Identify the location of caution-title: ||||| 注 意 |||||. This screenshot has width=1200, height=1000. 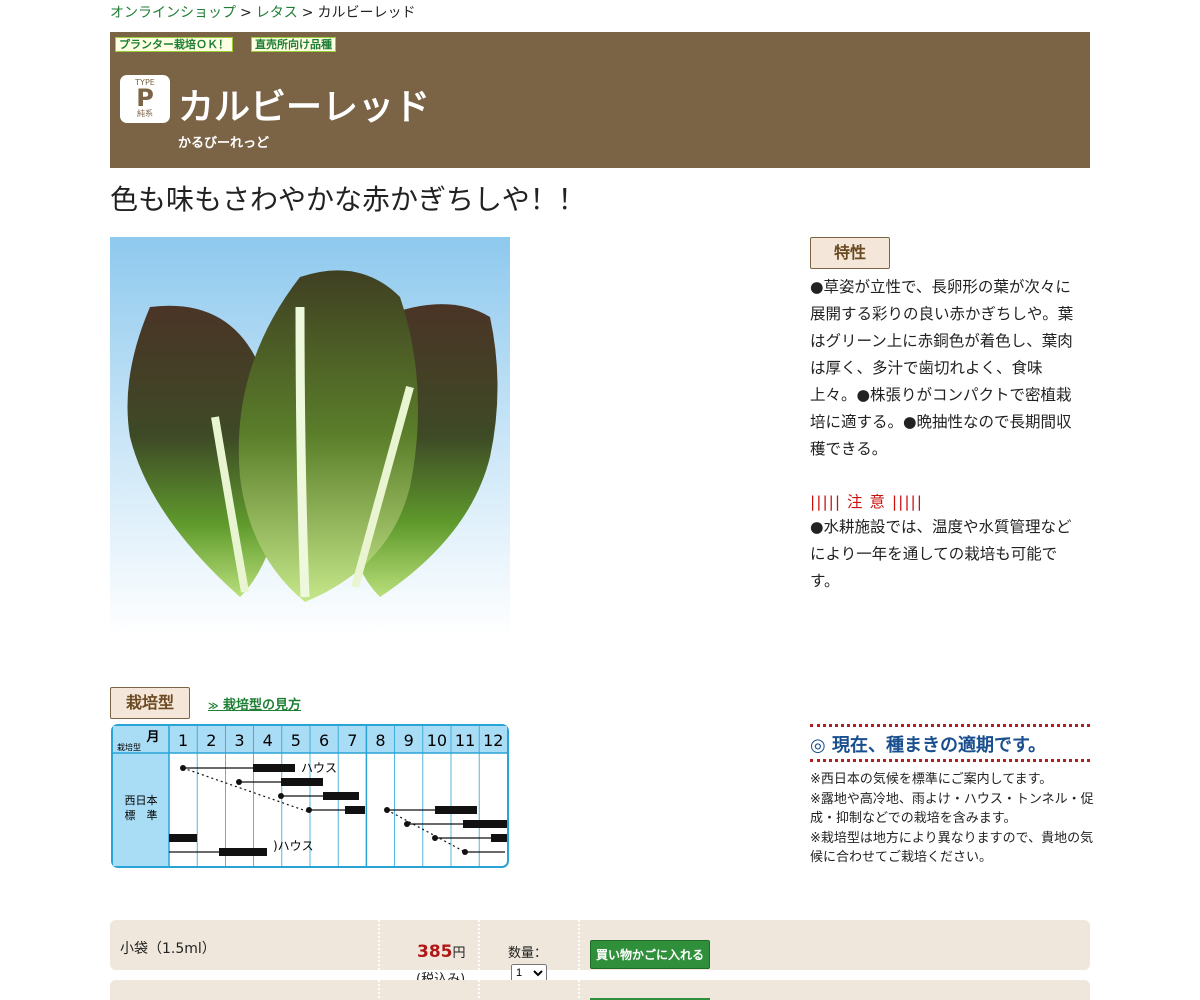
(867, 502).